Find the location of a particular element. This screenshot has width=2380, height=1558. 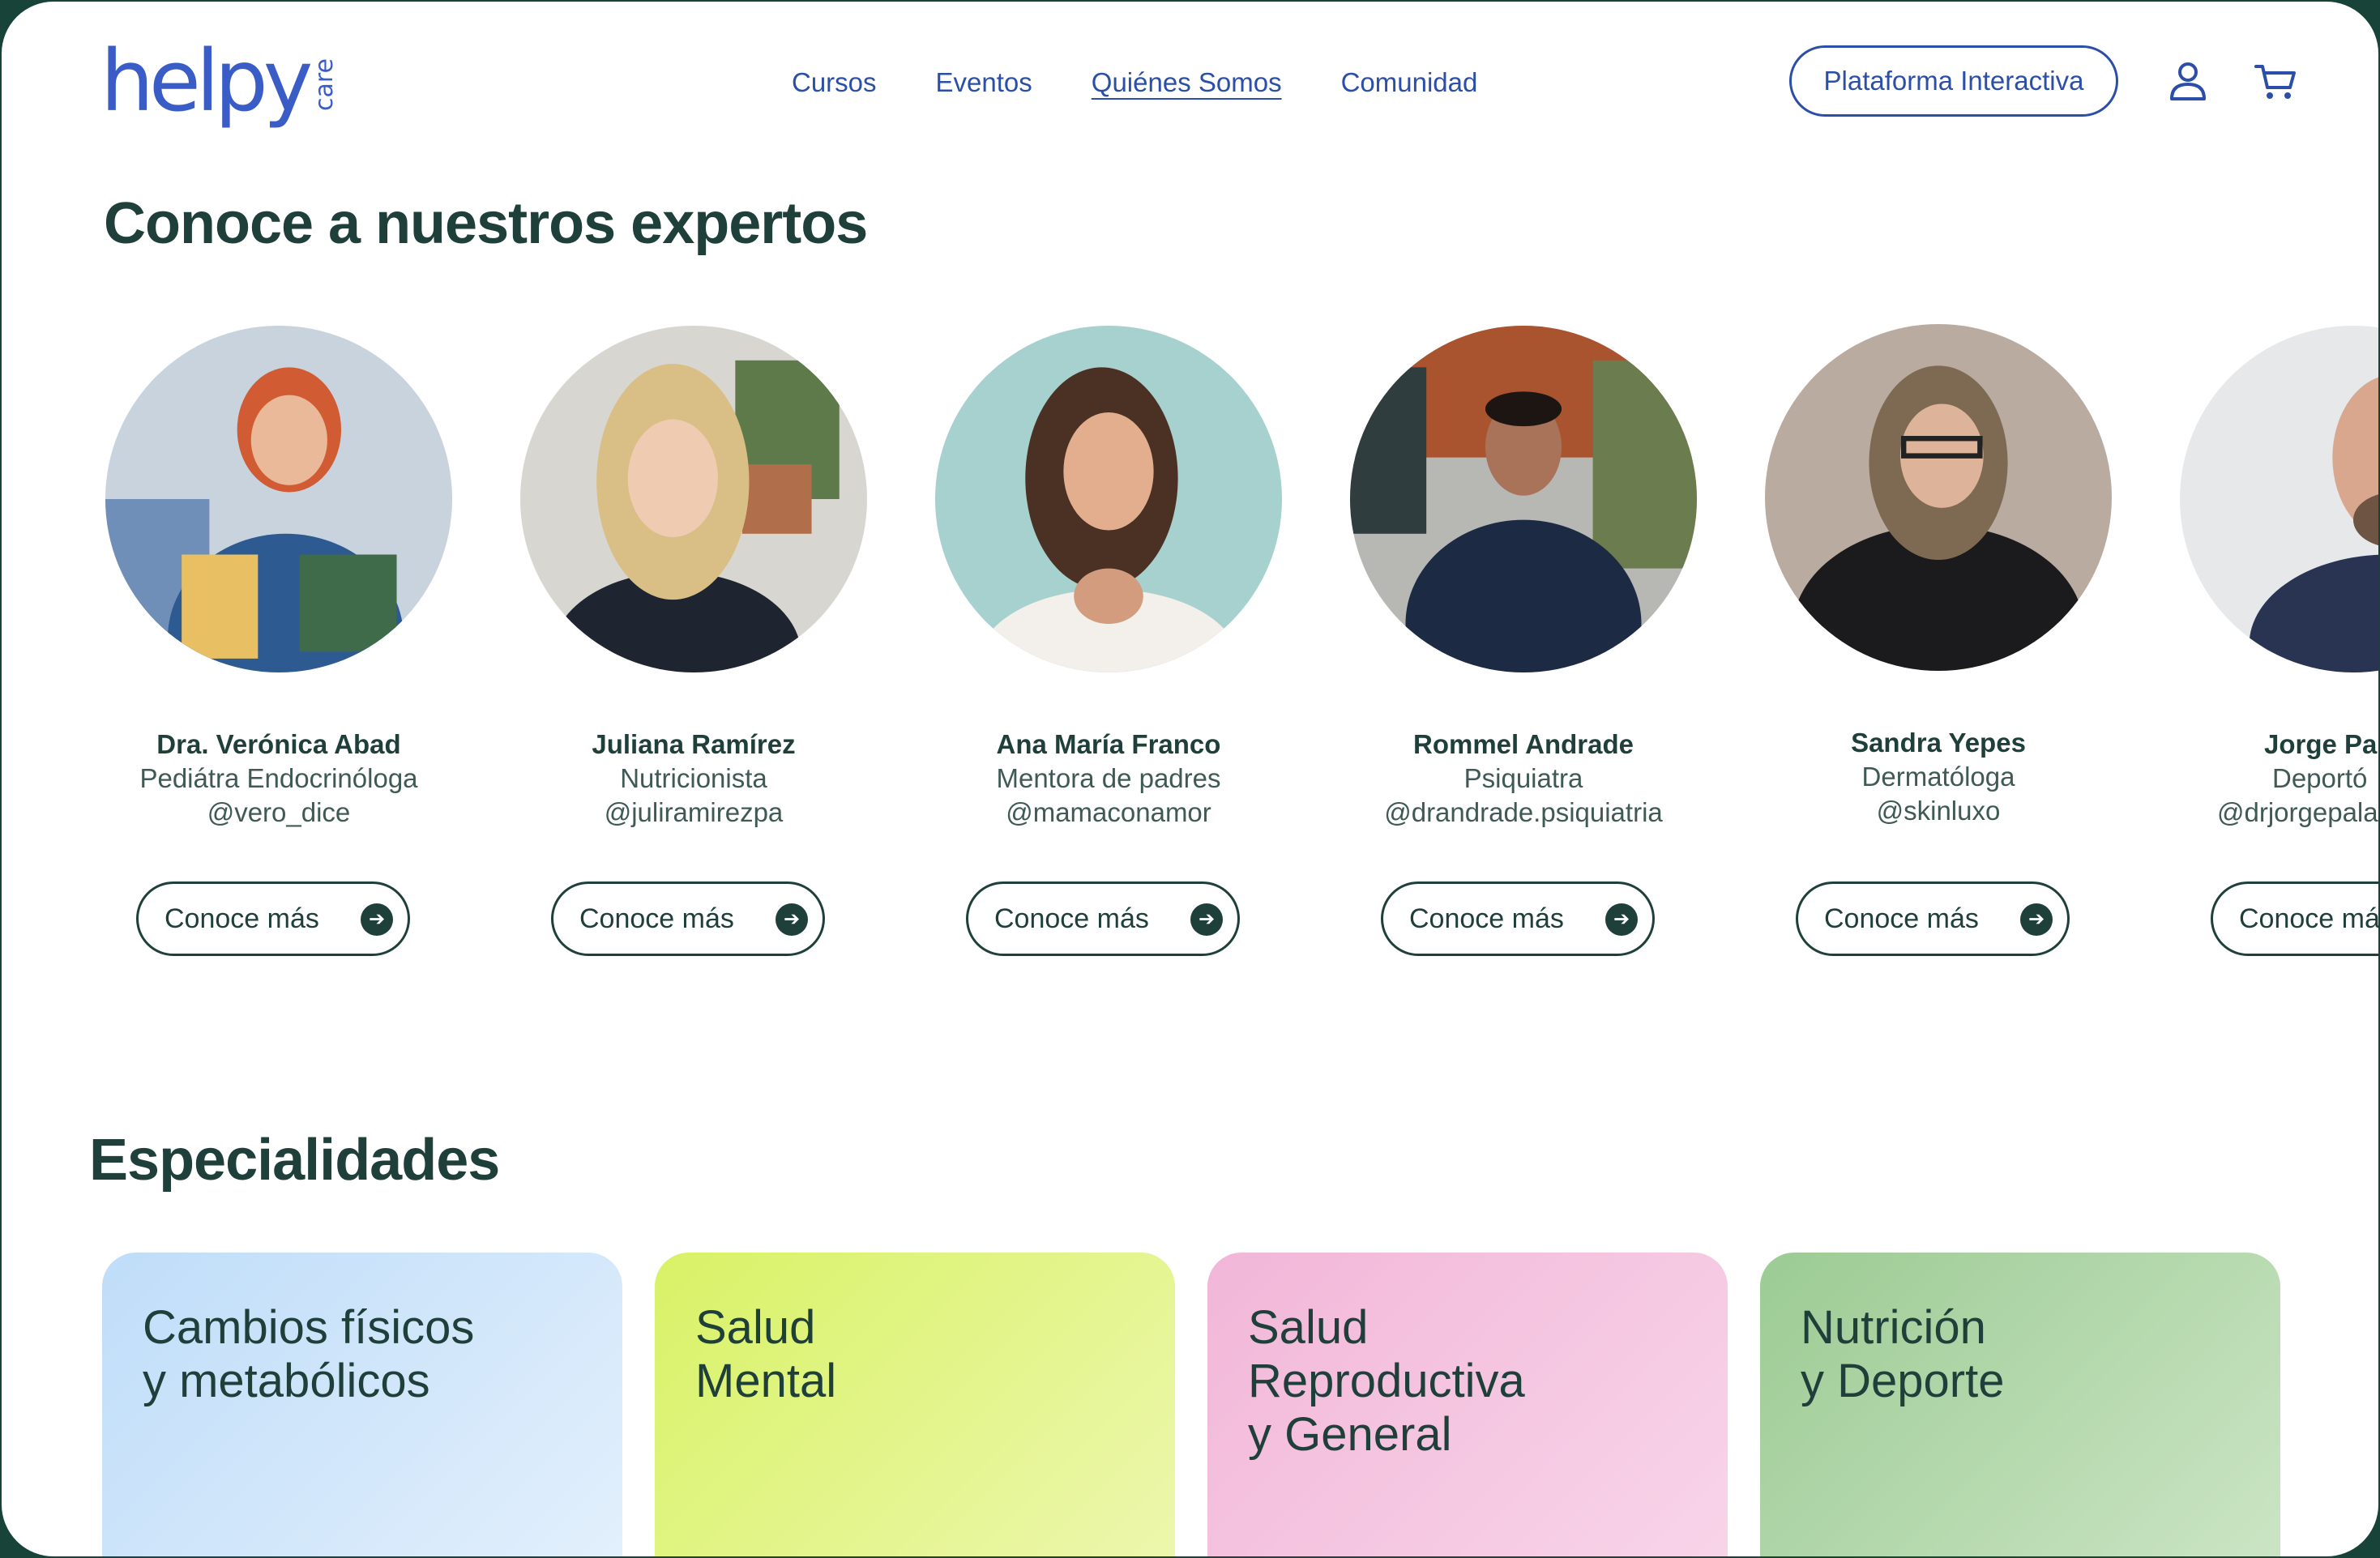

specialty-card-salud-reproductiva: Salud Reproductiva y General is located at coordinates (1467, 1404).